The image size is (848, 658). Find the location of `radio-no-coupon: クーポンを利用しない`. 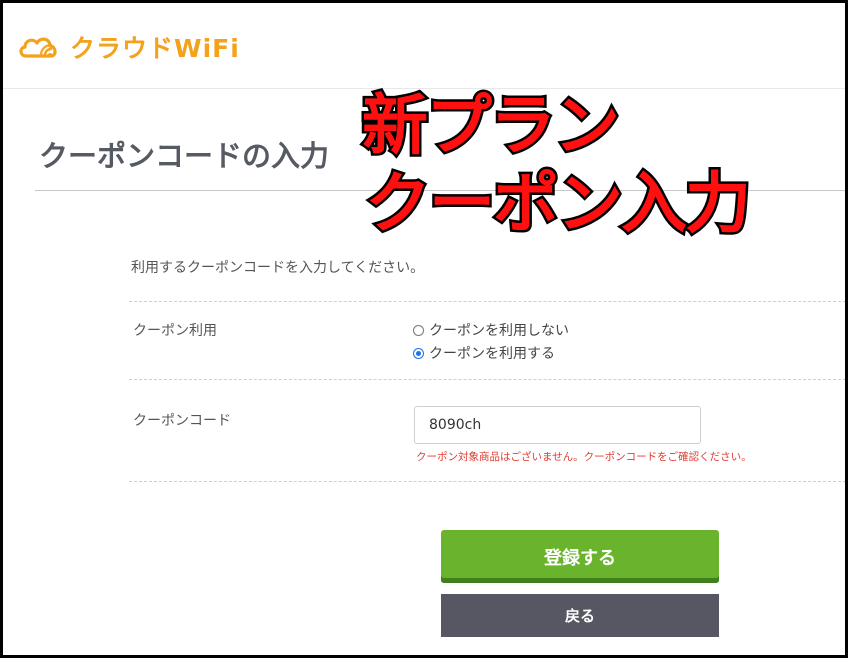

radio-no-coupon: クーポンを利用しない is located at coordinates (491, 330).